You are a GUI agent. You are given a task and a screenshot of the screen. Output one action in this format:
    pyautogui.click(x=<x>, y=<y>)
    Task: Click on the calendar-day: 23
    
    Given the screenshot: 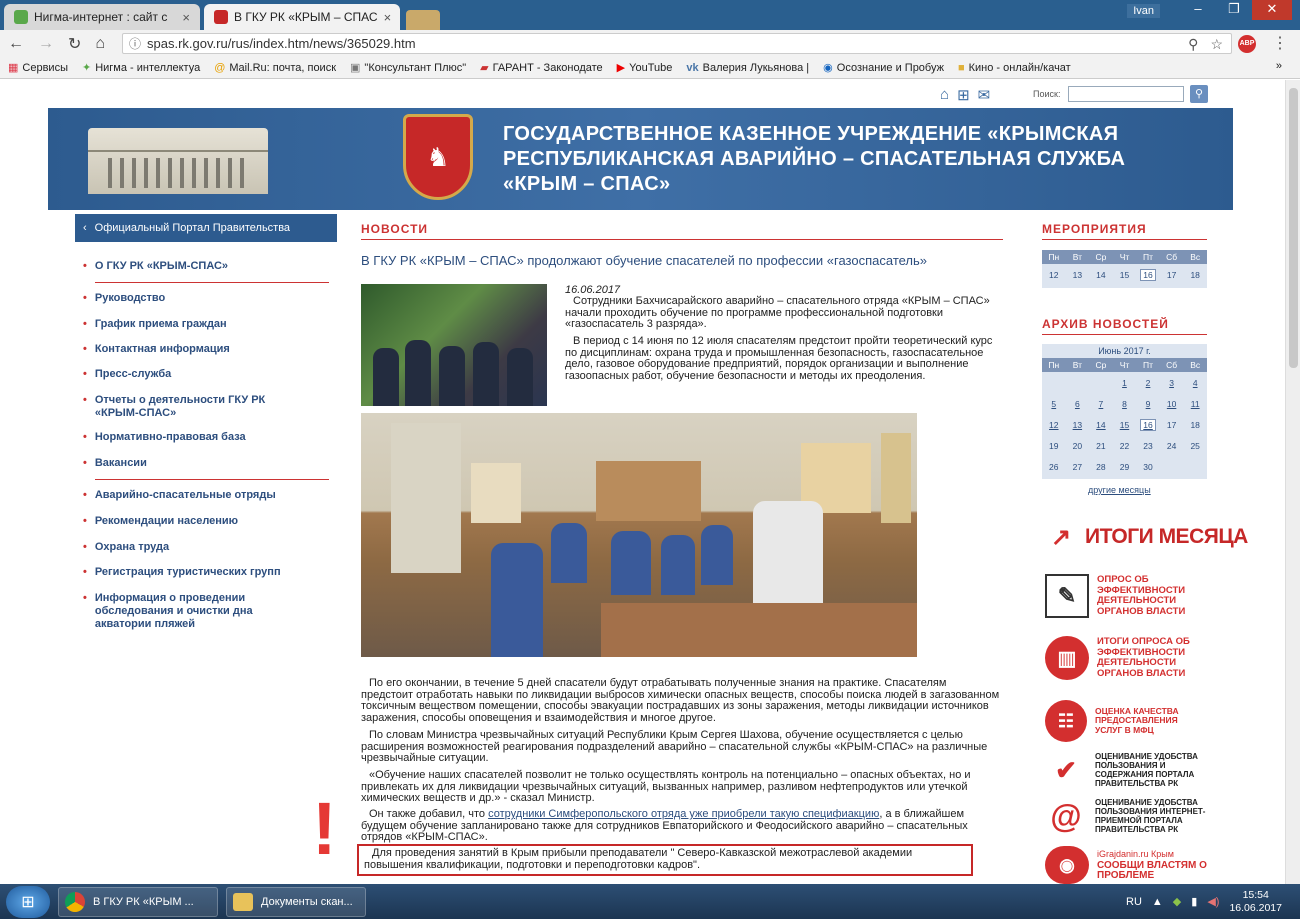 What is the action you would take?
    pyautogui.click(x=1148, y=445)
    